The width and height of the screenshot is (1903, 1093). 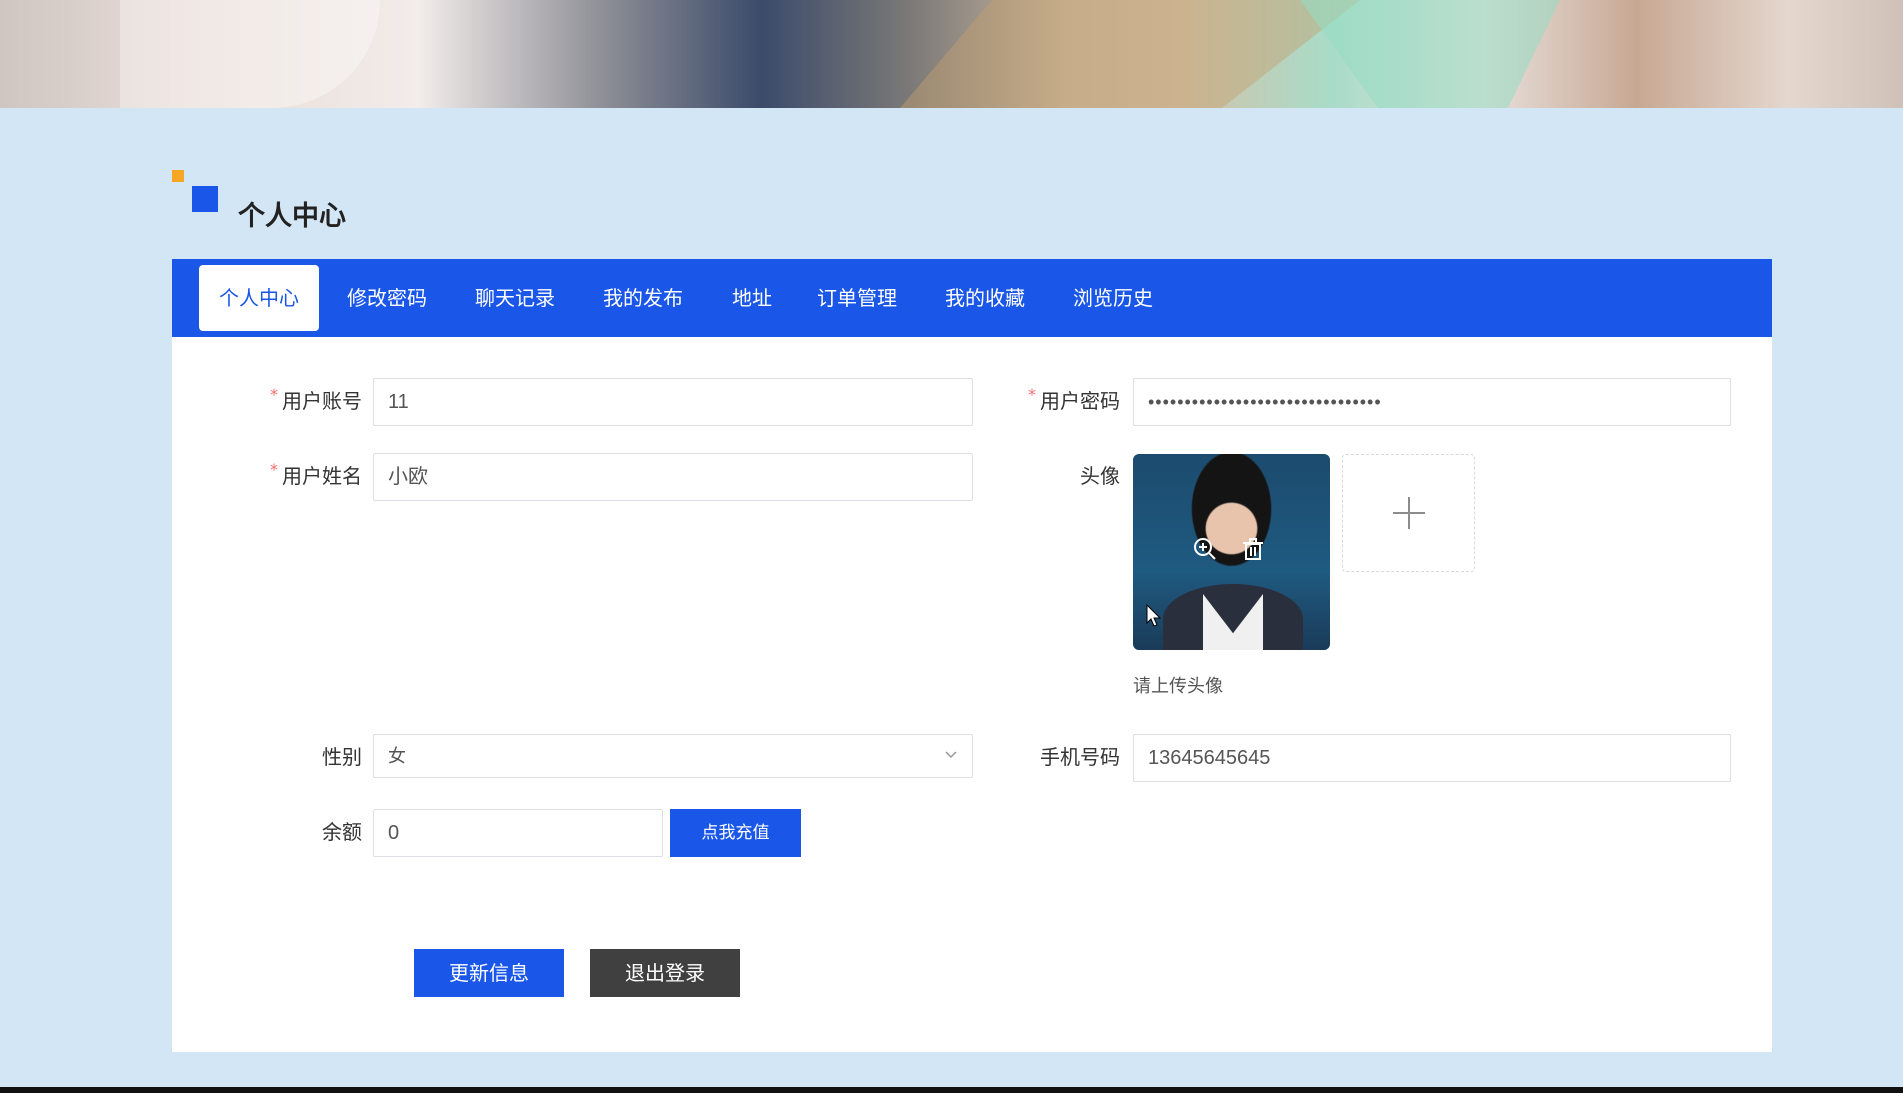 I want to click on trash-icon, so click(x=1253, y=550).